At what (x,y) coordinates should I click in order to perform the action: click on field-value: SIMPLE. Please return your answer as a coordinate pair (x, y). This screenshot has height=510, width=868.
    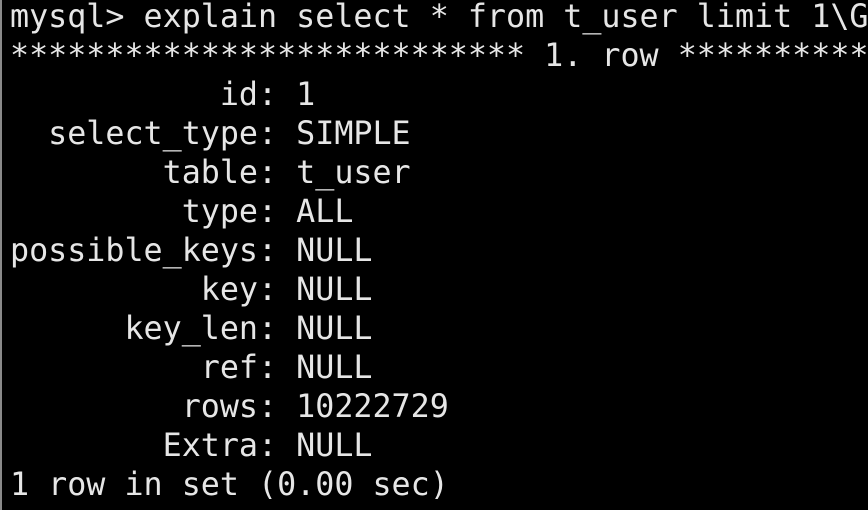
    Looking at the image, I should click on (344, 134).